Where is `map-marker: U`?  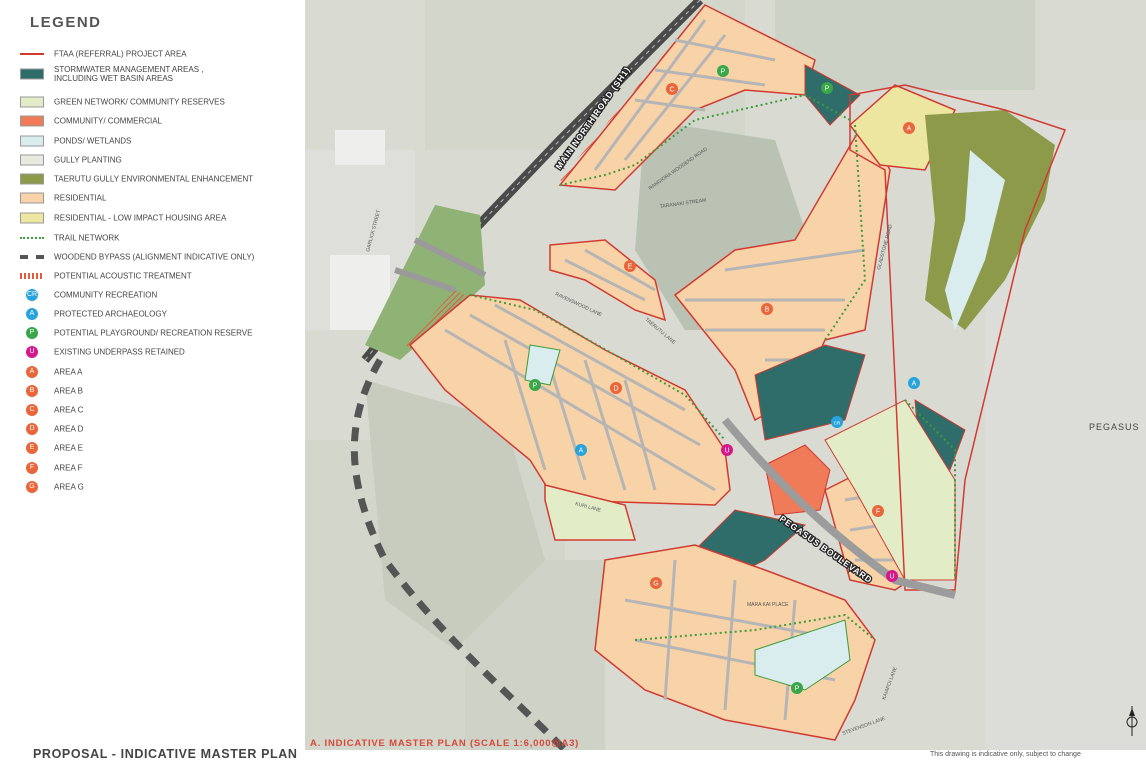
map-marker: U is located at coordinates (892, 576).